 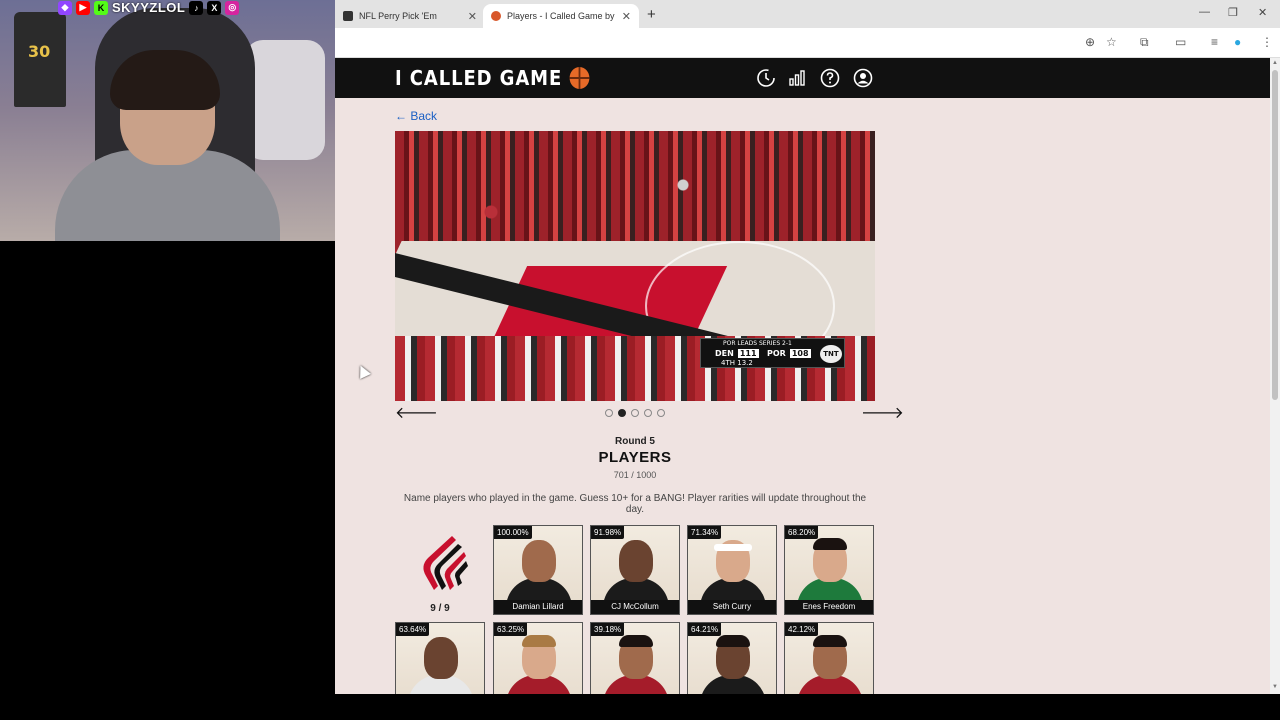 I want to click on instagram-icon: ◎, so click(x=232, y=7).